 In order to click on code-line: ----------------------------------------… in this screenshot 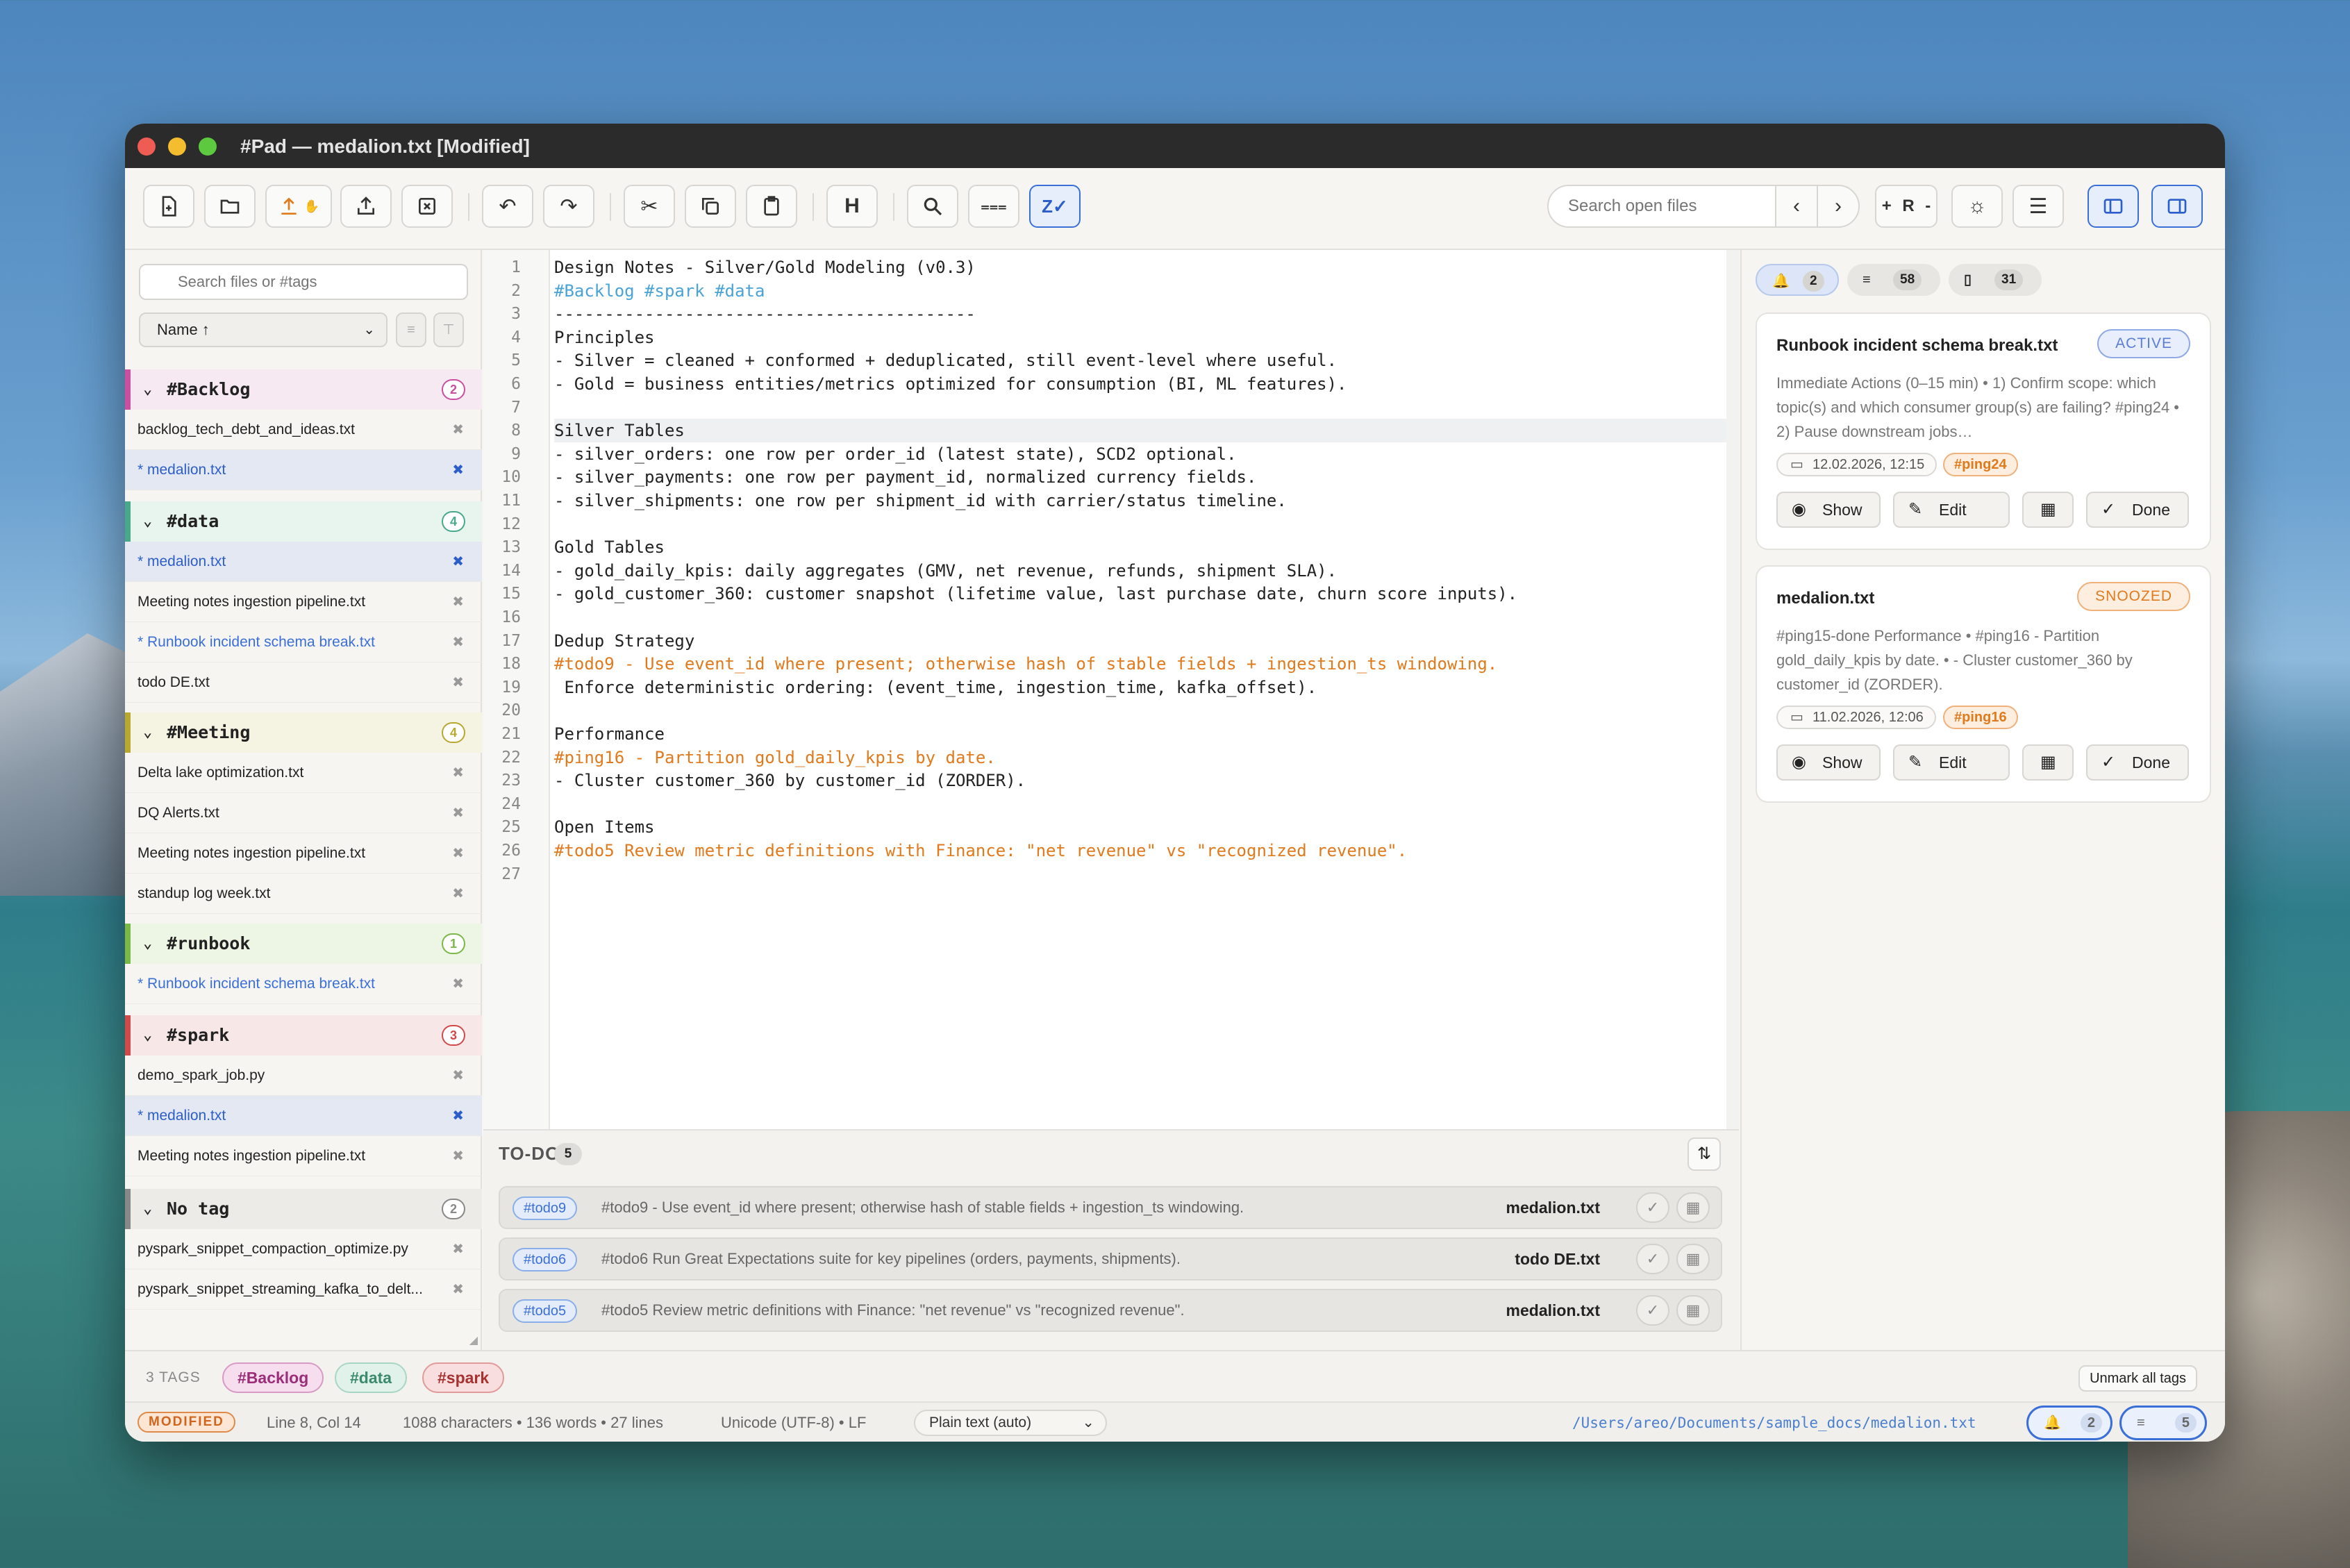, I will do `click(1144, 314)`.